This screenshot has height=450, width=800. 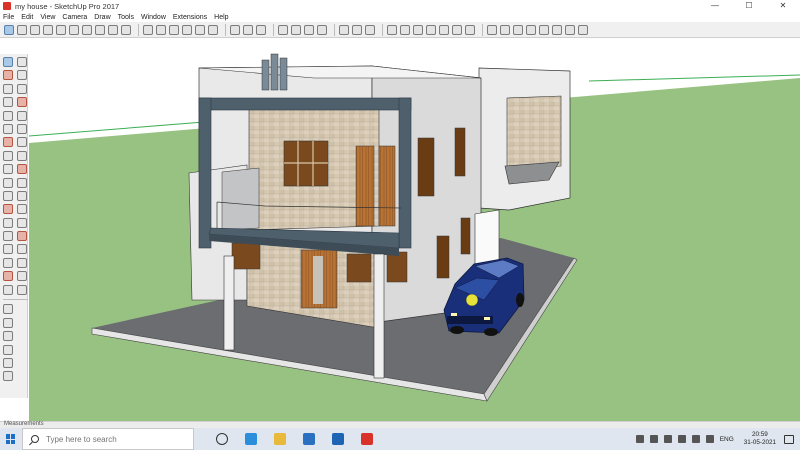 What do you see at coordinates (22, 29) in the screenshot?
I see `component-icon` at bounding box center [22, 29].